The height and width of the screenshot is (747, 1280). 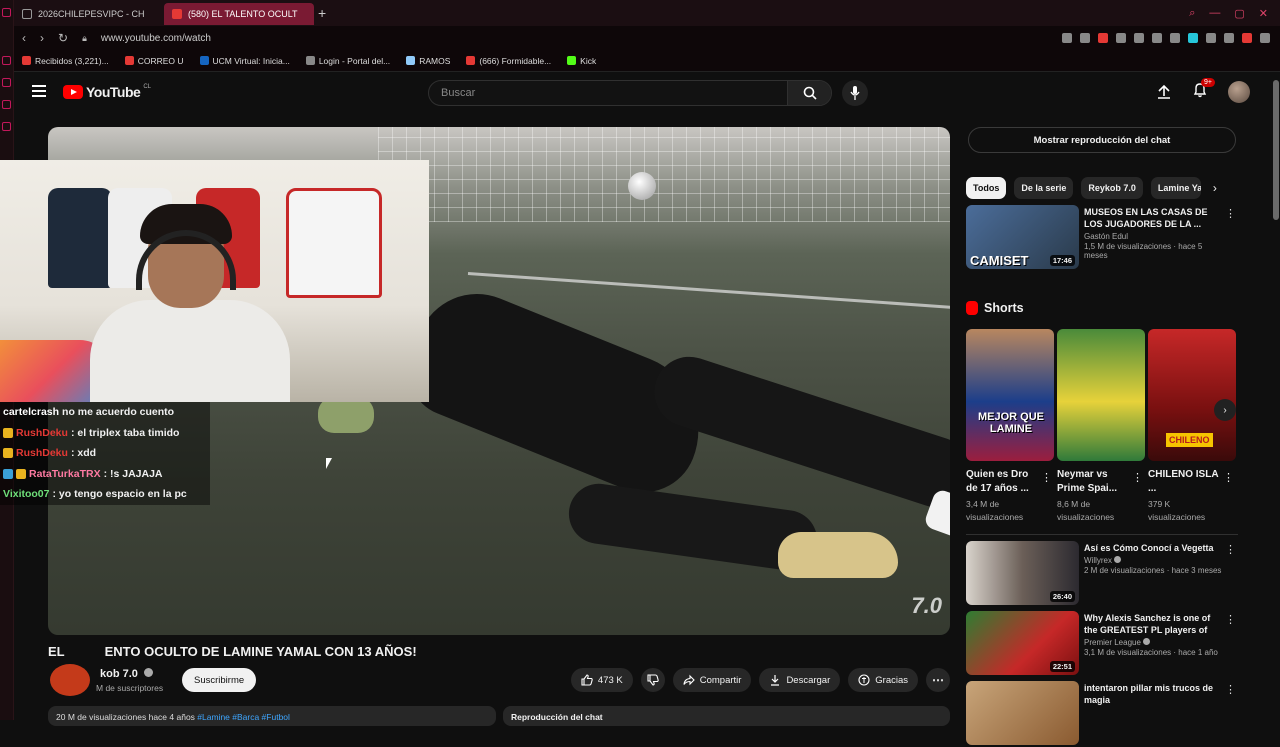 What do you see at coordinates (1103, 38) in the screenshot?
I see `shield-icon` at bounding box center [1103, 38].